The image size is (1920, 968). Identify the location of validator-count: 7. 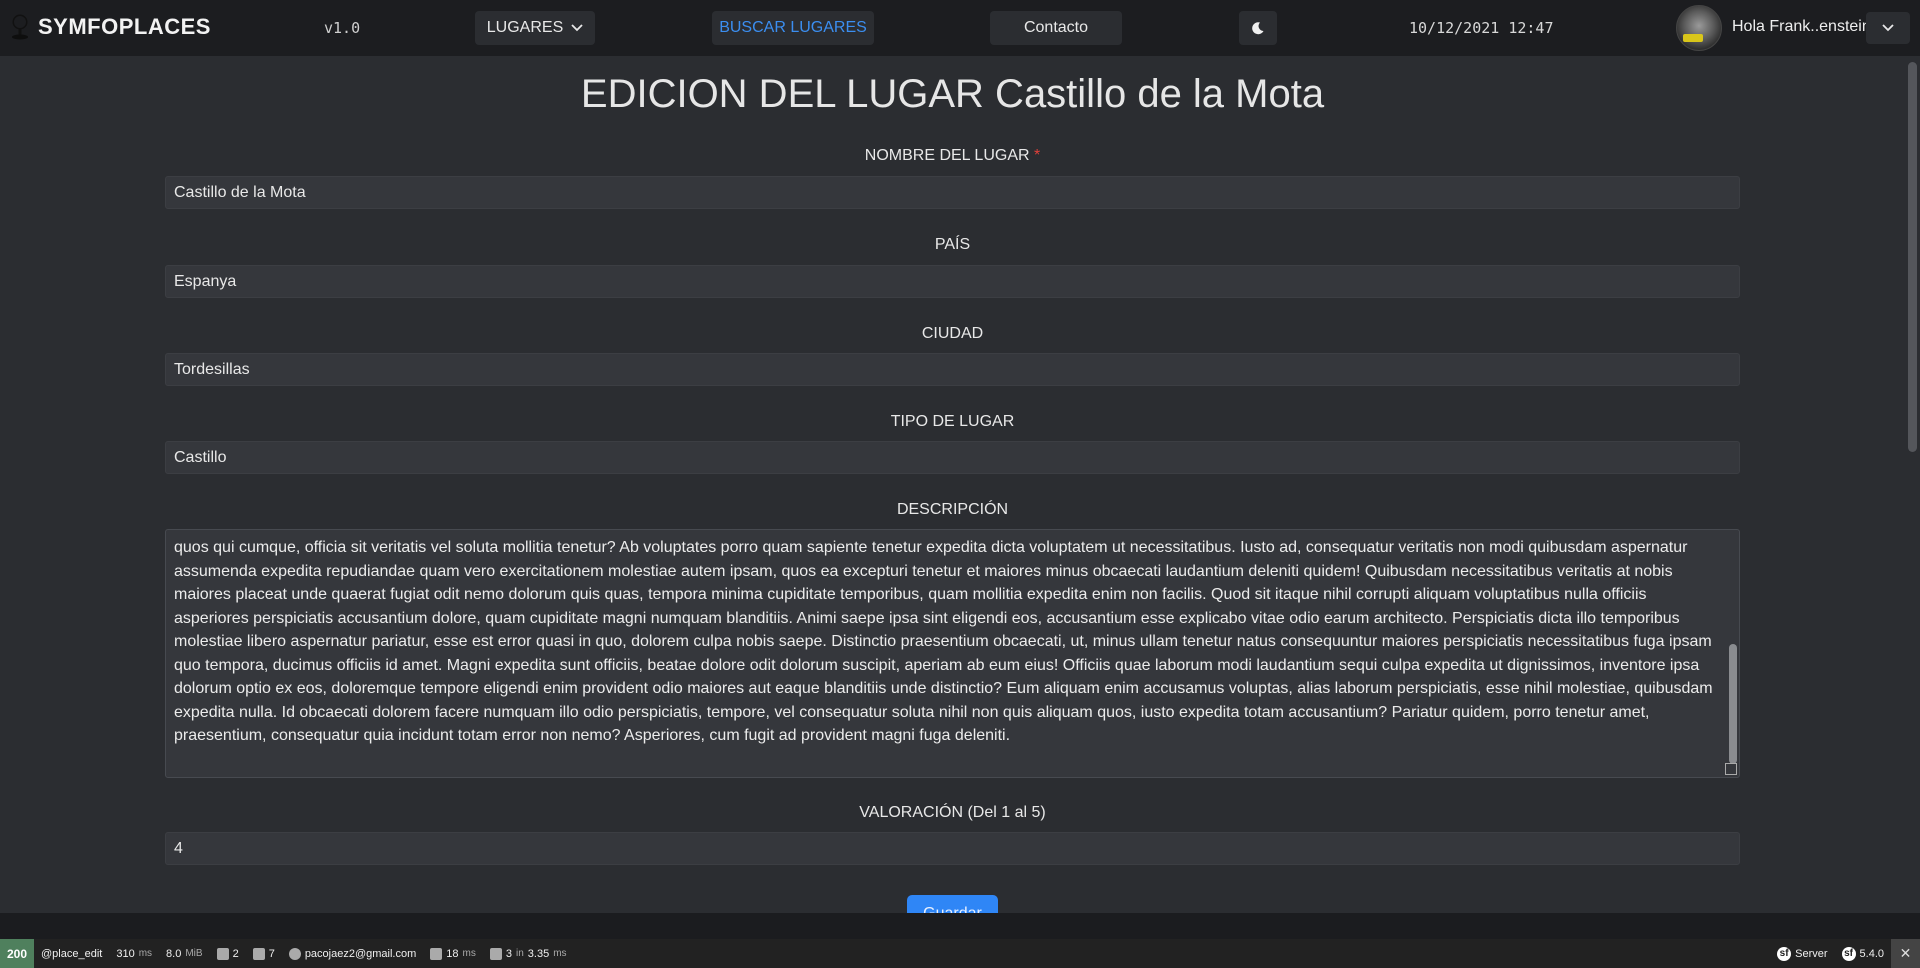
(271, 953).